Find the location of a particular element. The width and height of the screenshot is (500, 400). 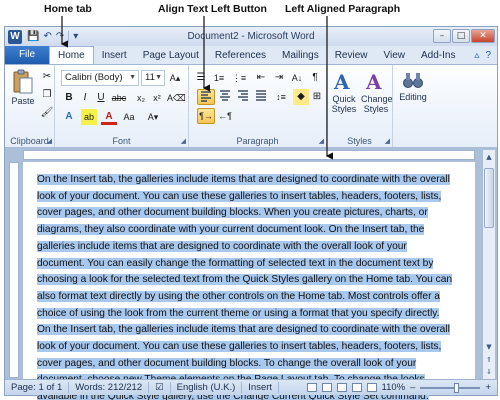

close-button: ✕ is located at coordinates (483, 36).